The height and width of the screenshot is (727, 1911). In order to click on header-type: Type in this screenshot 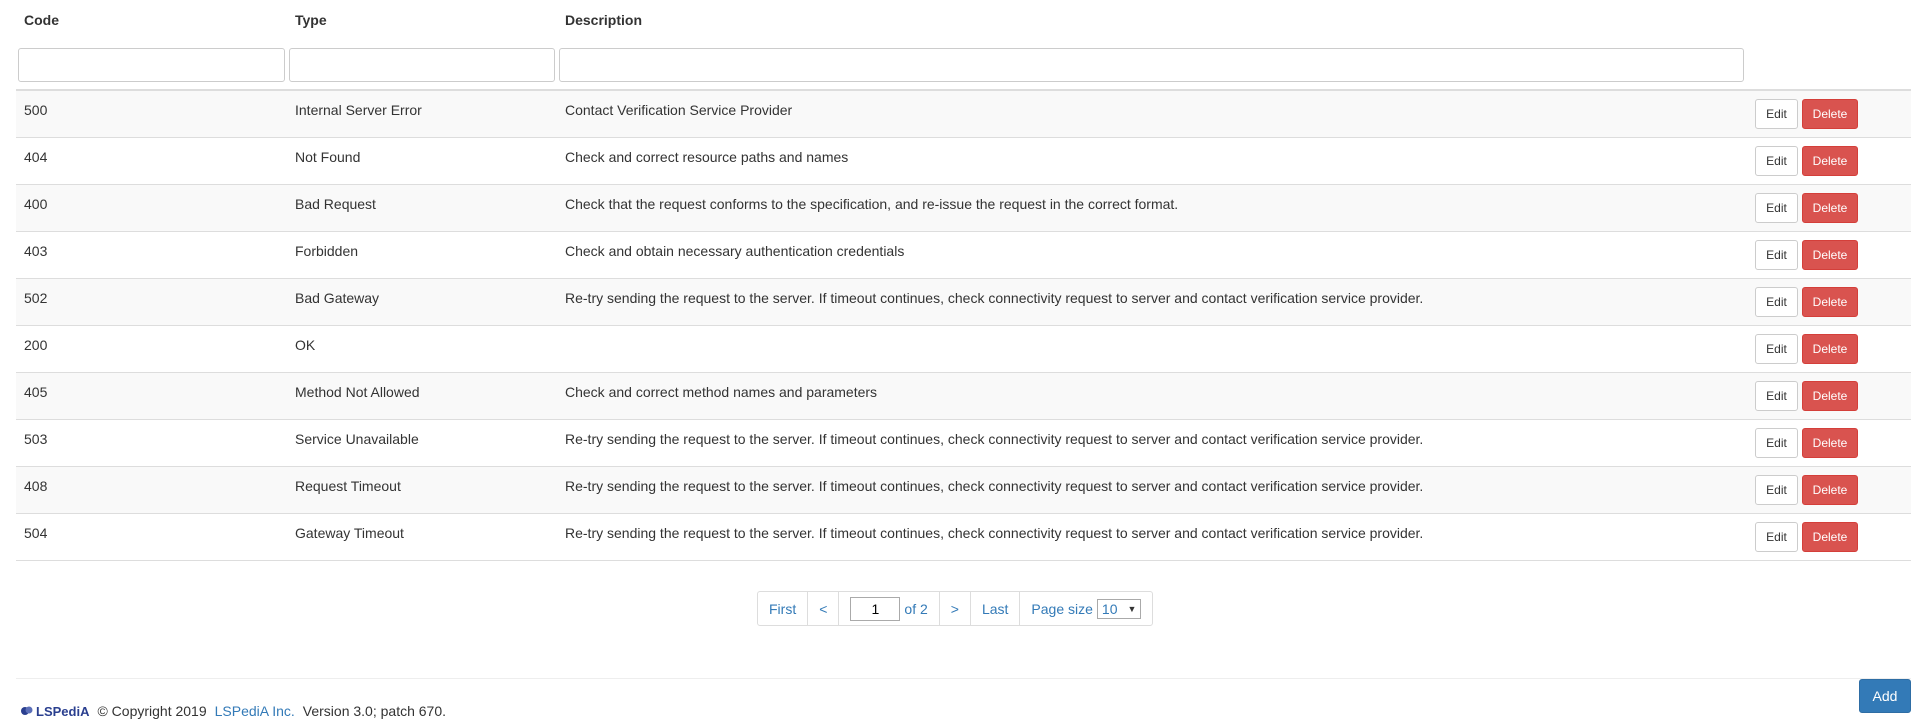, I will do `click(311, 20)`.